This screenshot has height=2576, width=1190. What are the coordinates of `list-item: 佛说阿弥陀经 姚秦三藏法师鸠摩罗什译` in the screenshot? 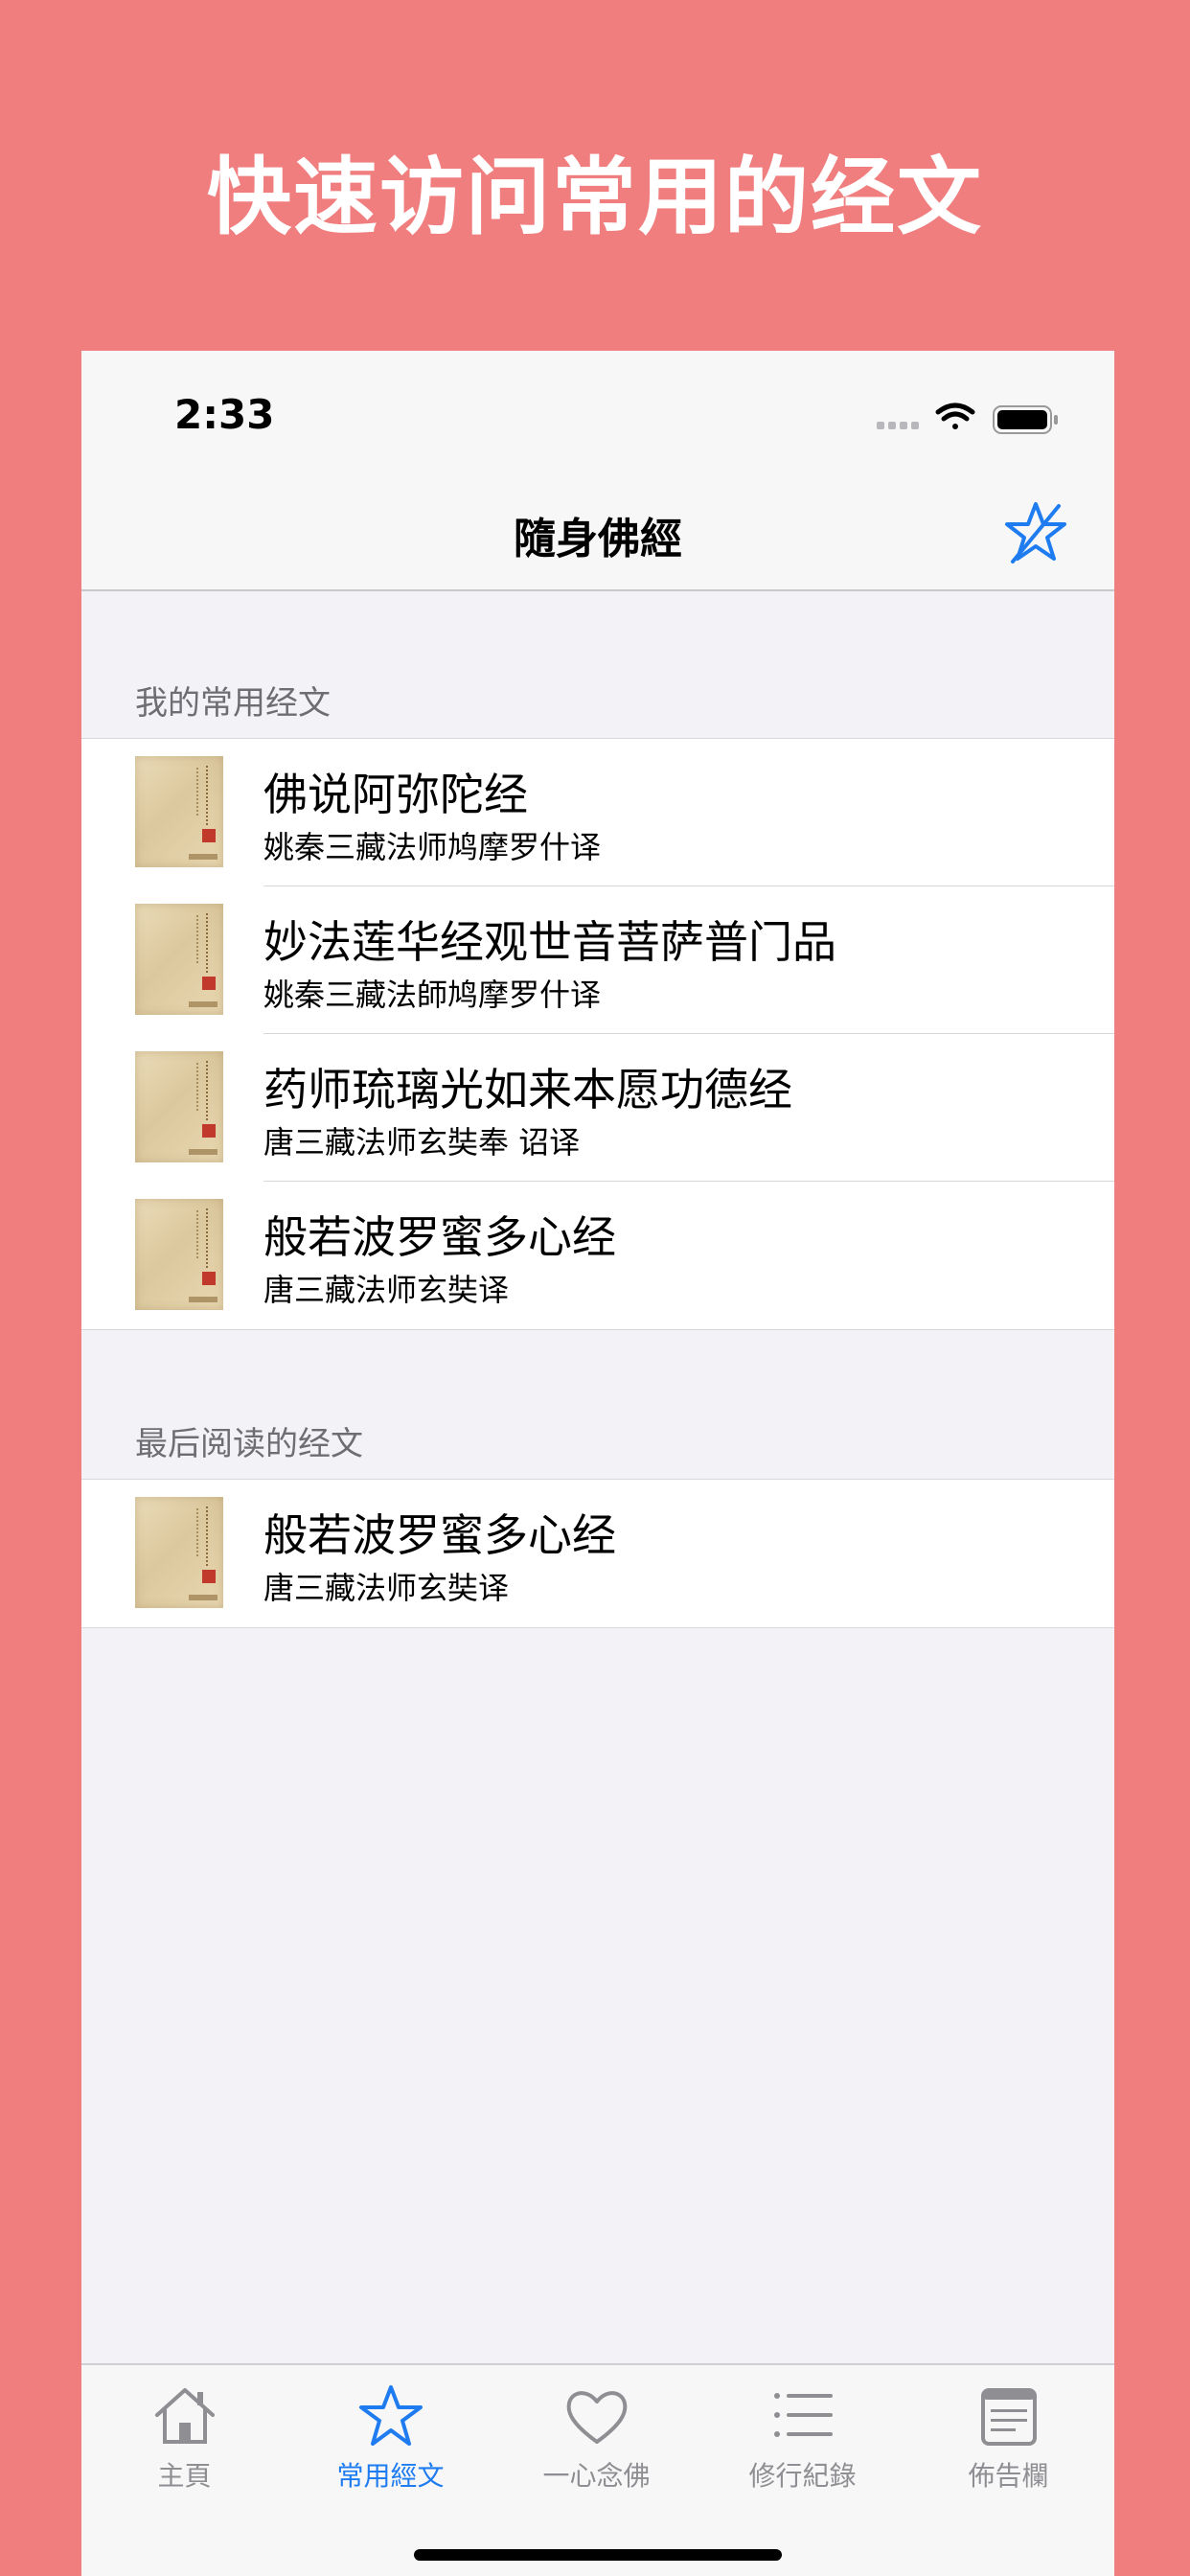 It's located at (598, 812).